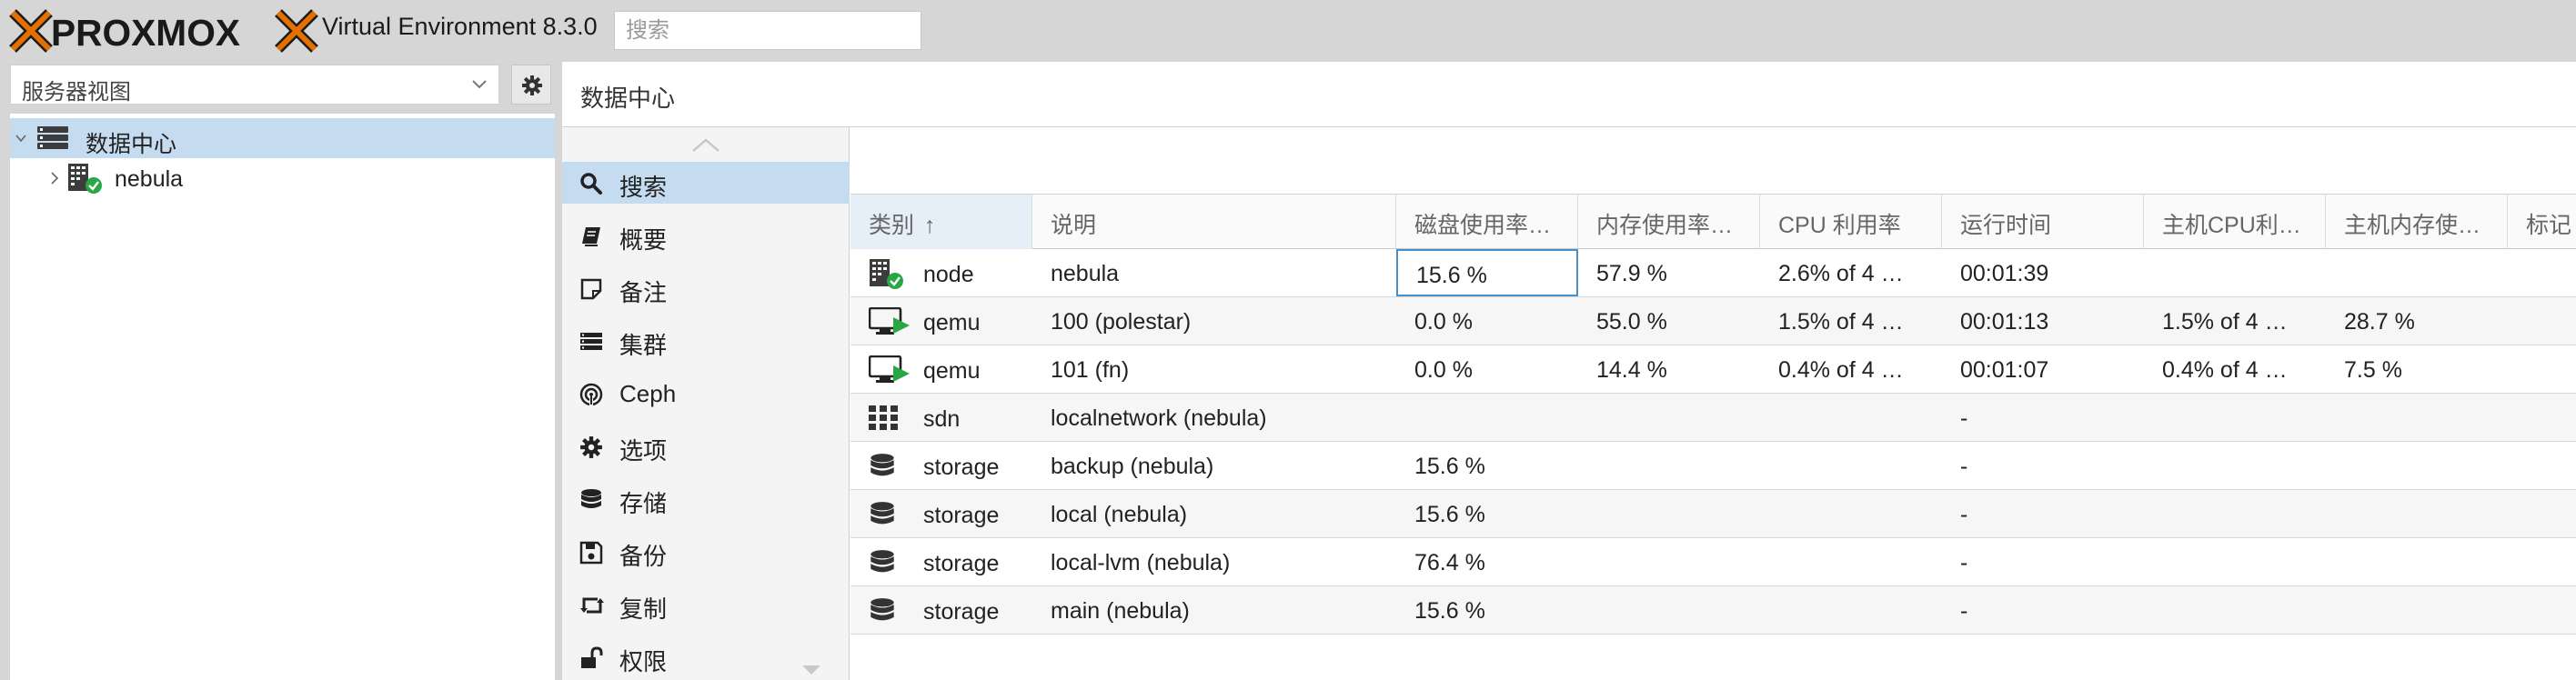  I want to click on cell-disk-usage, so click(1487, 418).